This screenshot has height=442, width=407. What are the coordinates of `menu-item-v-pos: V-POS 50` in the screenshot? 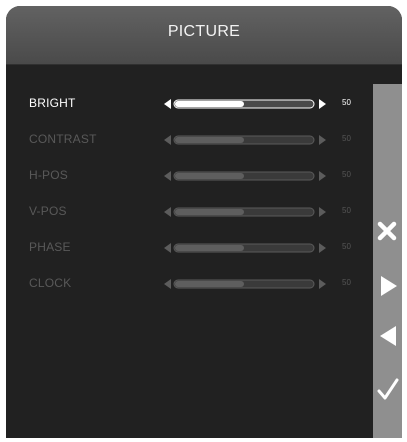 It's located at (194, 212).